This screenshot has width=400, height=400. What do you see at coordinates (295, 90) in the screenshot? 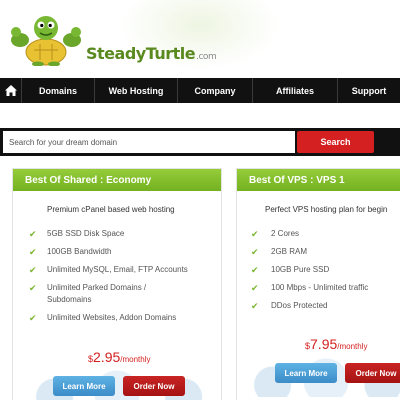
I see `nav-item-affiliates: Affiliates` at bounding box center [295, 90].